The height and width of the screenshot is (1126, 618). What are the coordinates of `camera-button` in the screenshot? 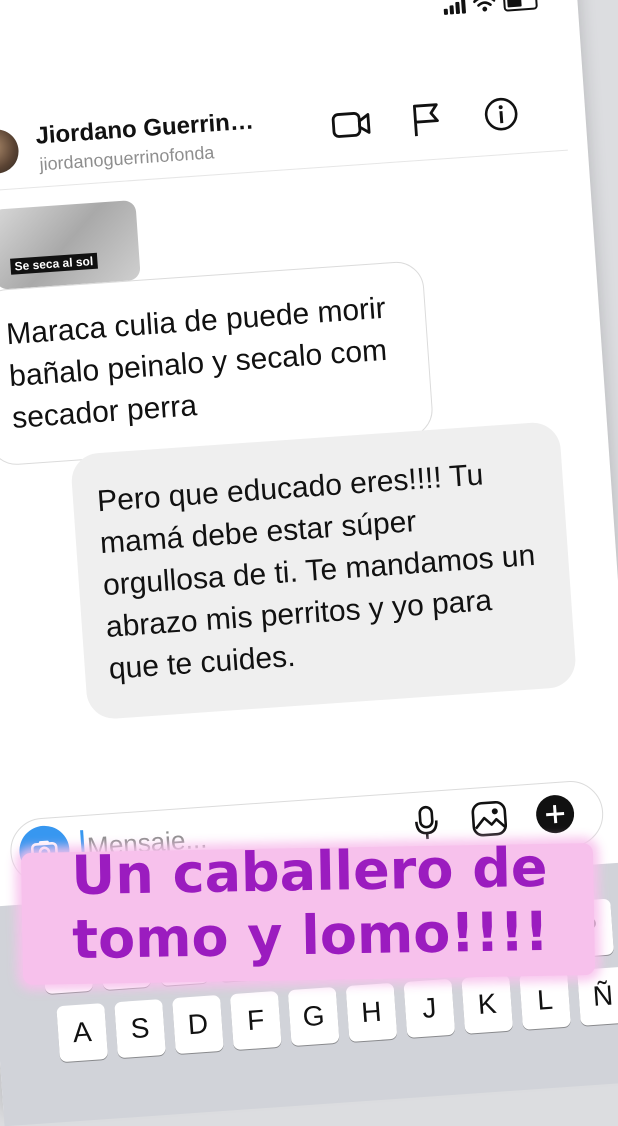 It's located at (44, 850).